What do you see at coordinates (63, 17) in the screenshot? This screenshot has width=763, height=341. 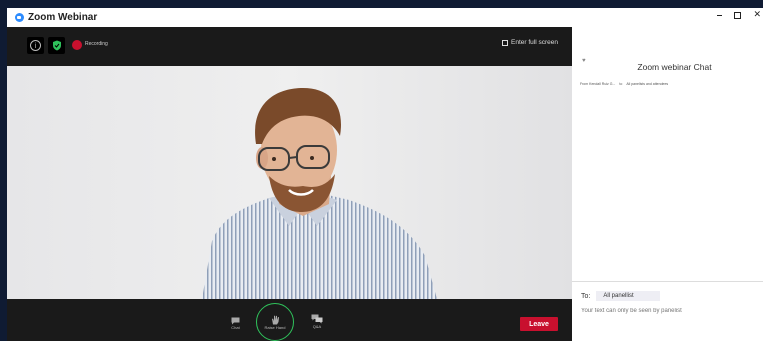 I see `window-title: Zoom Webinar` at bounding box center [63, 17].